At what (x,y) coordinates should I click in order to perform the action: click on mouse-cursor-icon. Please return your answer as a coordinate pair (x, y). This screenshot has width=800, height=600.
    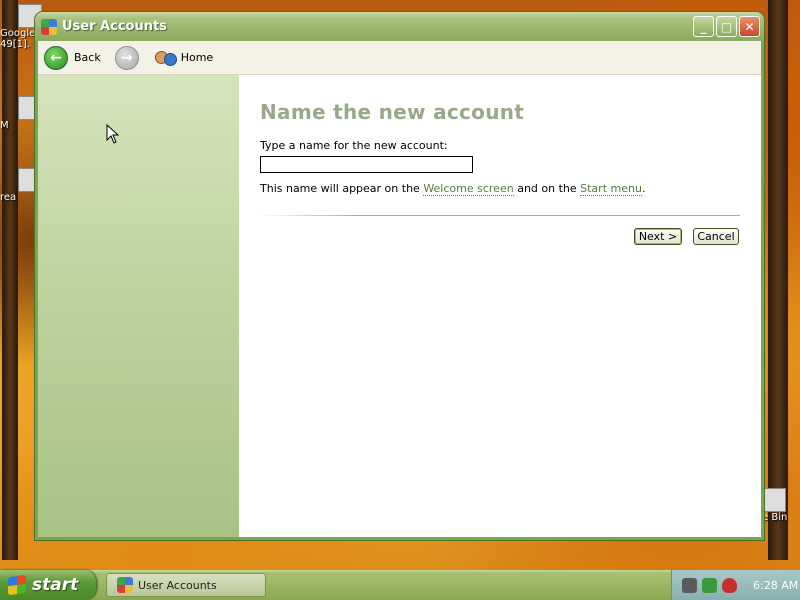
    Looking at the image, I should click on (112, 134).